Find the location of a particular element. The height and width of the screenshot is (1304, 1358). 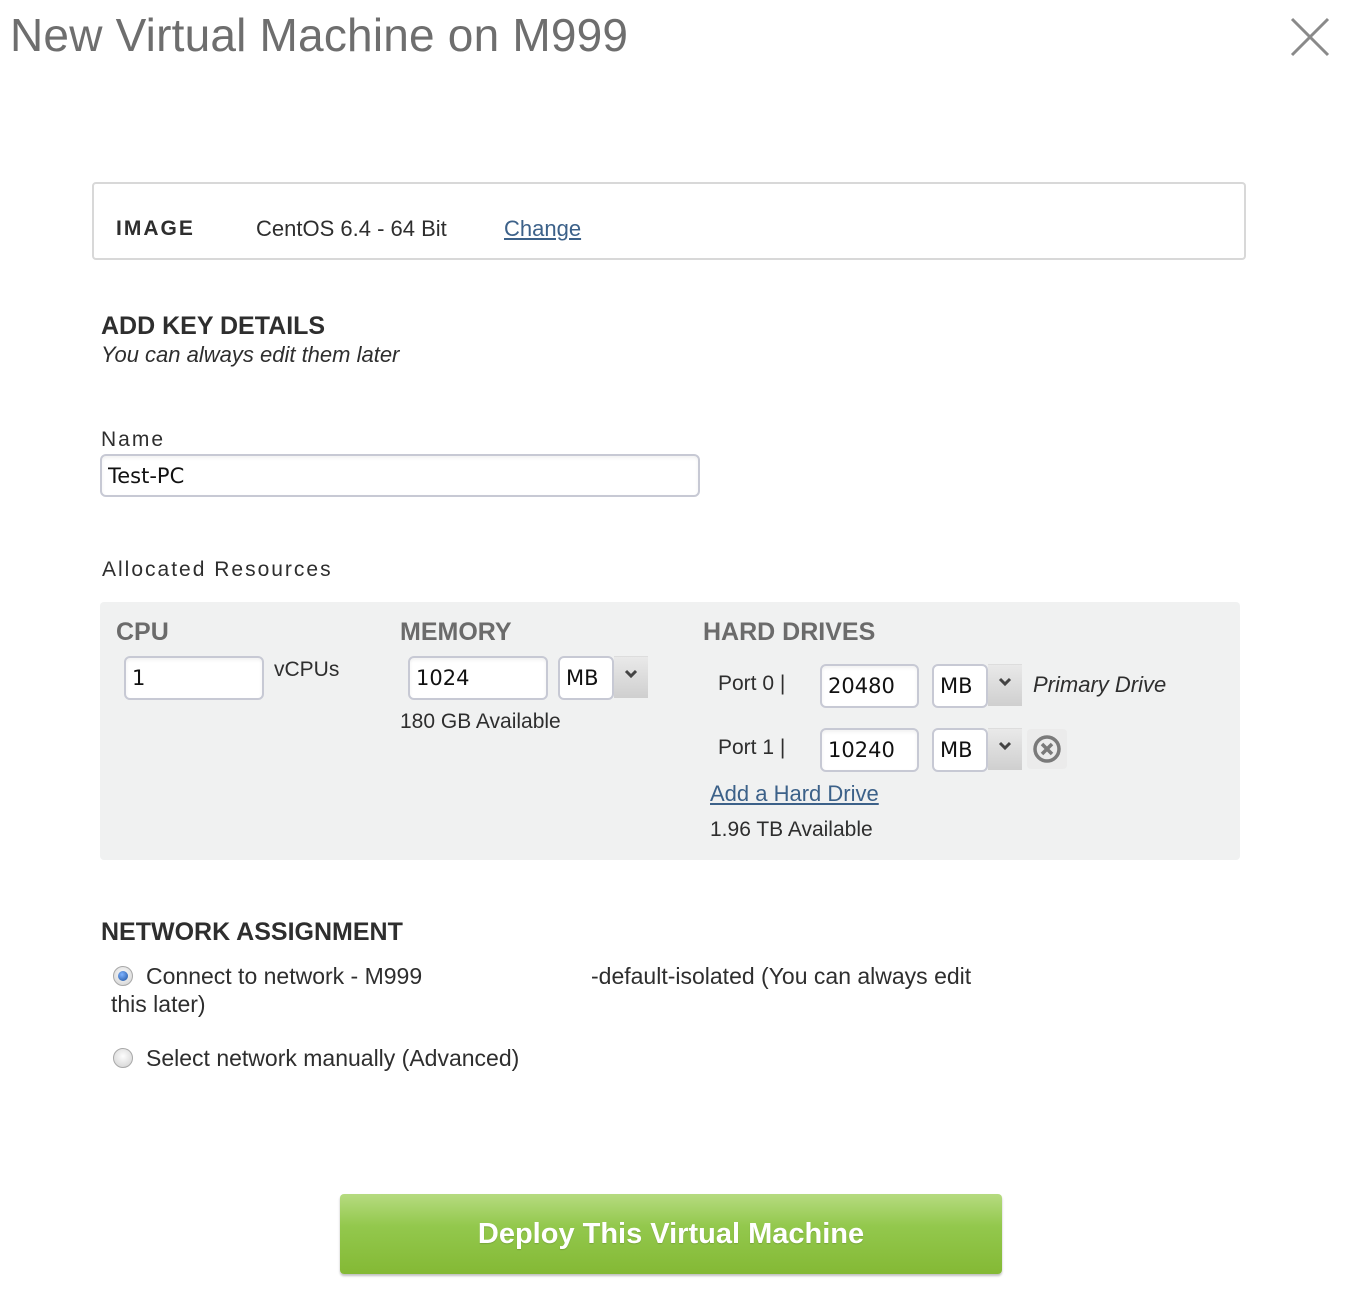

cpu-heading: CPU is located at coordinates (142, 632).